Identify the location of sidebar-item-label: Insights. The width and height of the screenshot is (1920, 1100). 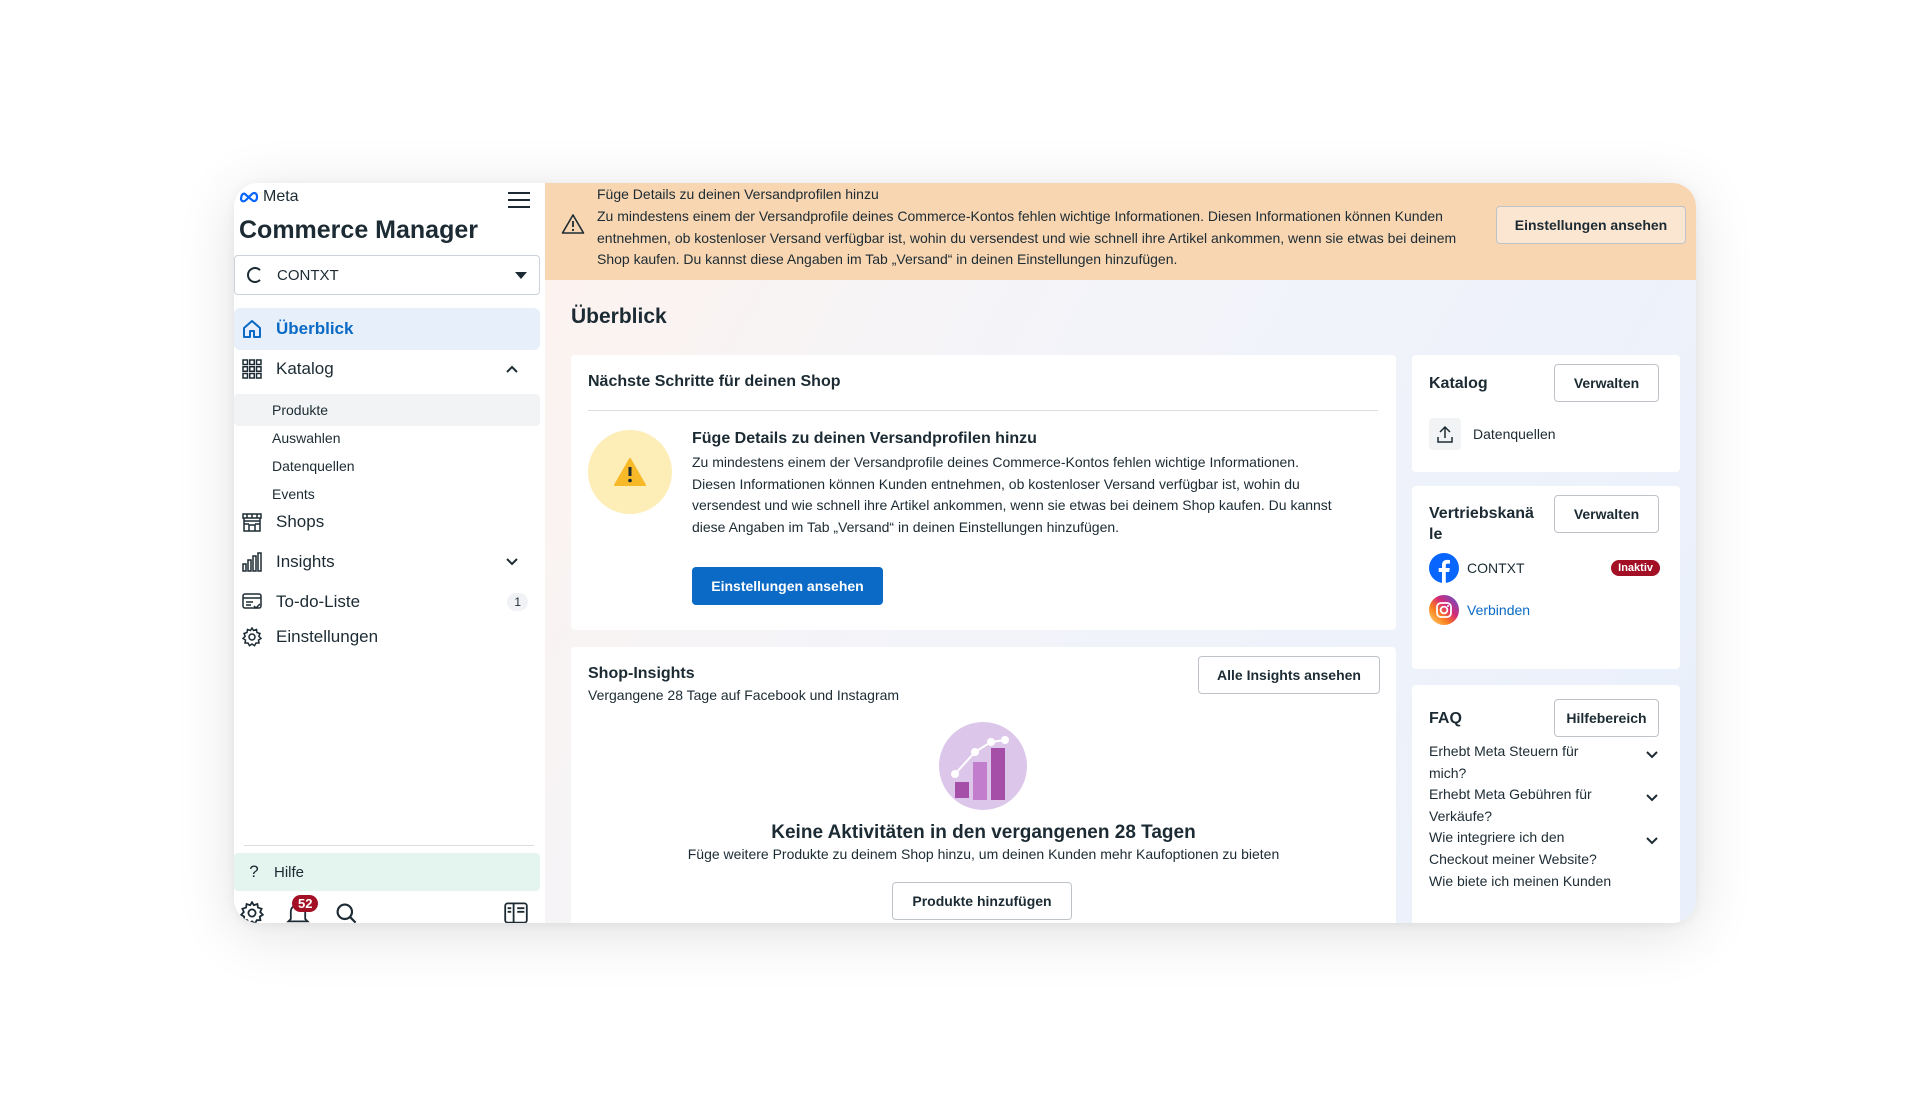
(305, 561).